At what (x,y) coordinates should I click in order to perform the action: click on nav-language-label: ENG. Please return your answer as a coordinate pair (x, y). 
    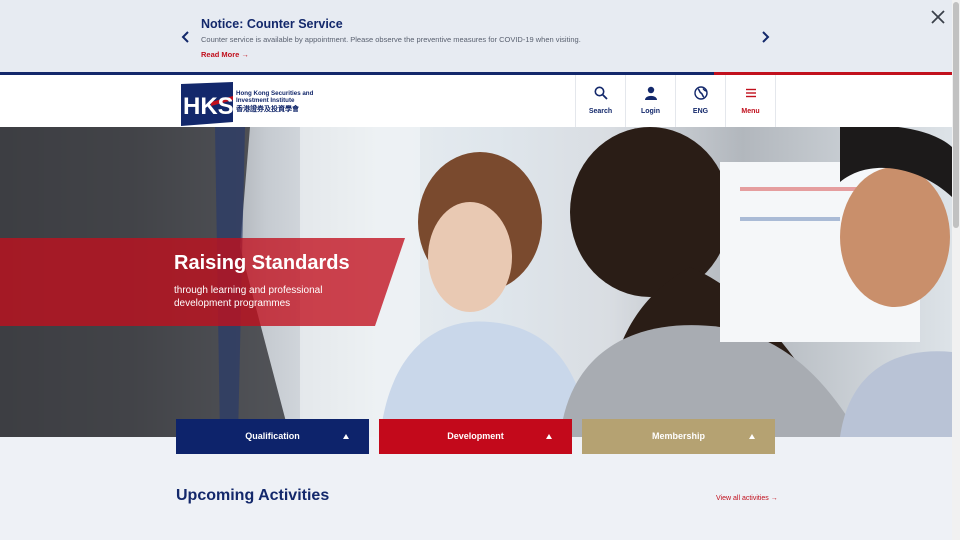
    Looking at the image, I should click on (700, 111).